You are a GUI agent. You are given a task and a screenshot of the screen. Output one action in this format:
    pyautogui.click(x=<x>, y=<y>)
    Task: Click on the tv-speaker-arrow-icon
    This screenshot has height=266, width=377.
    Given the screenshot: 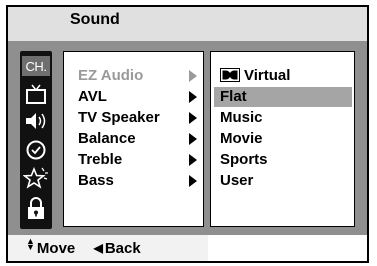 What is the action you would take?
    pyautogui.click(x=193, y=118)
    